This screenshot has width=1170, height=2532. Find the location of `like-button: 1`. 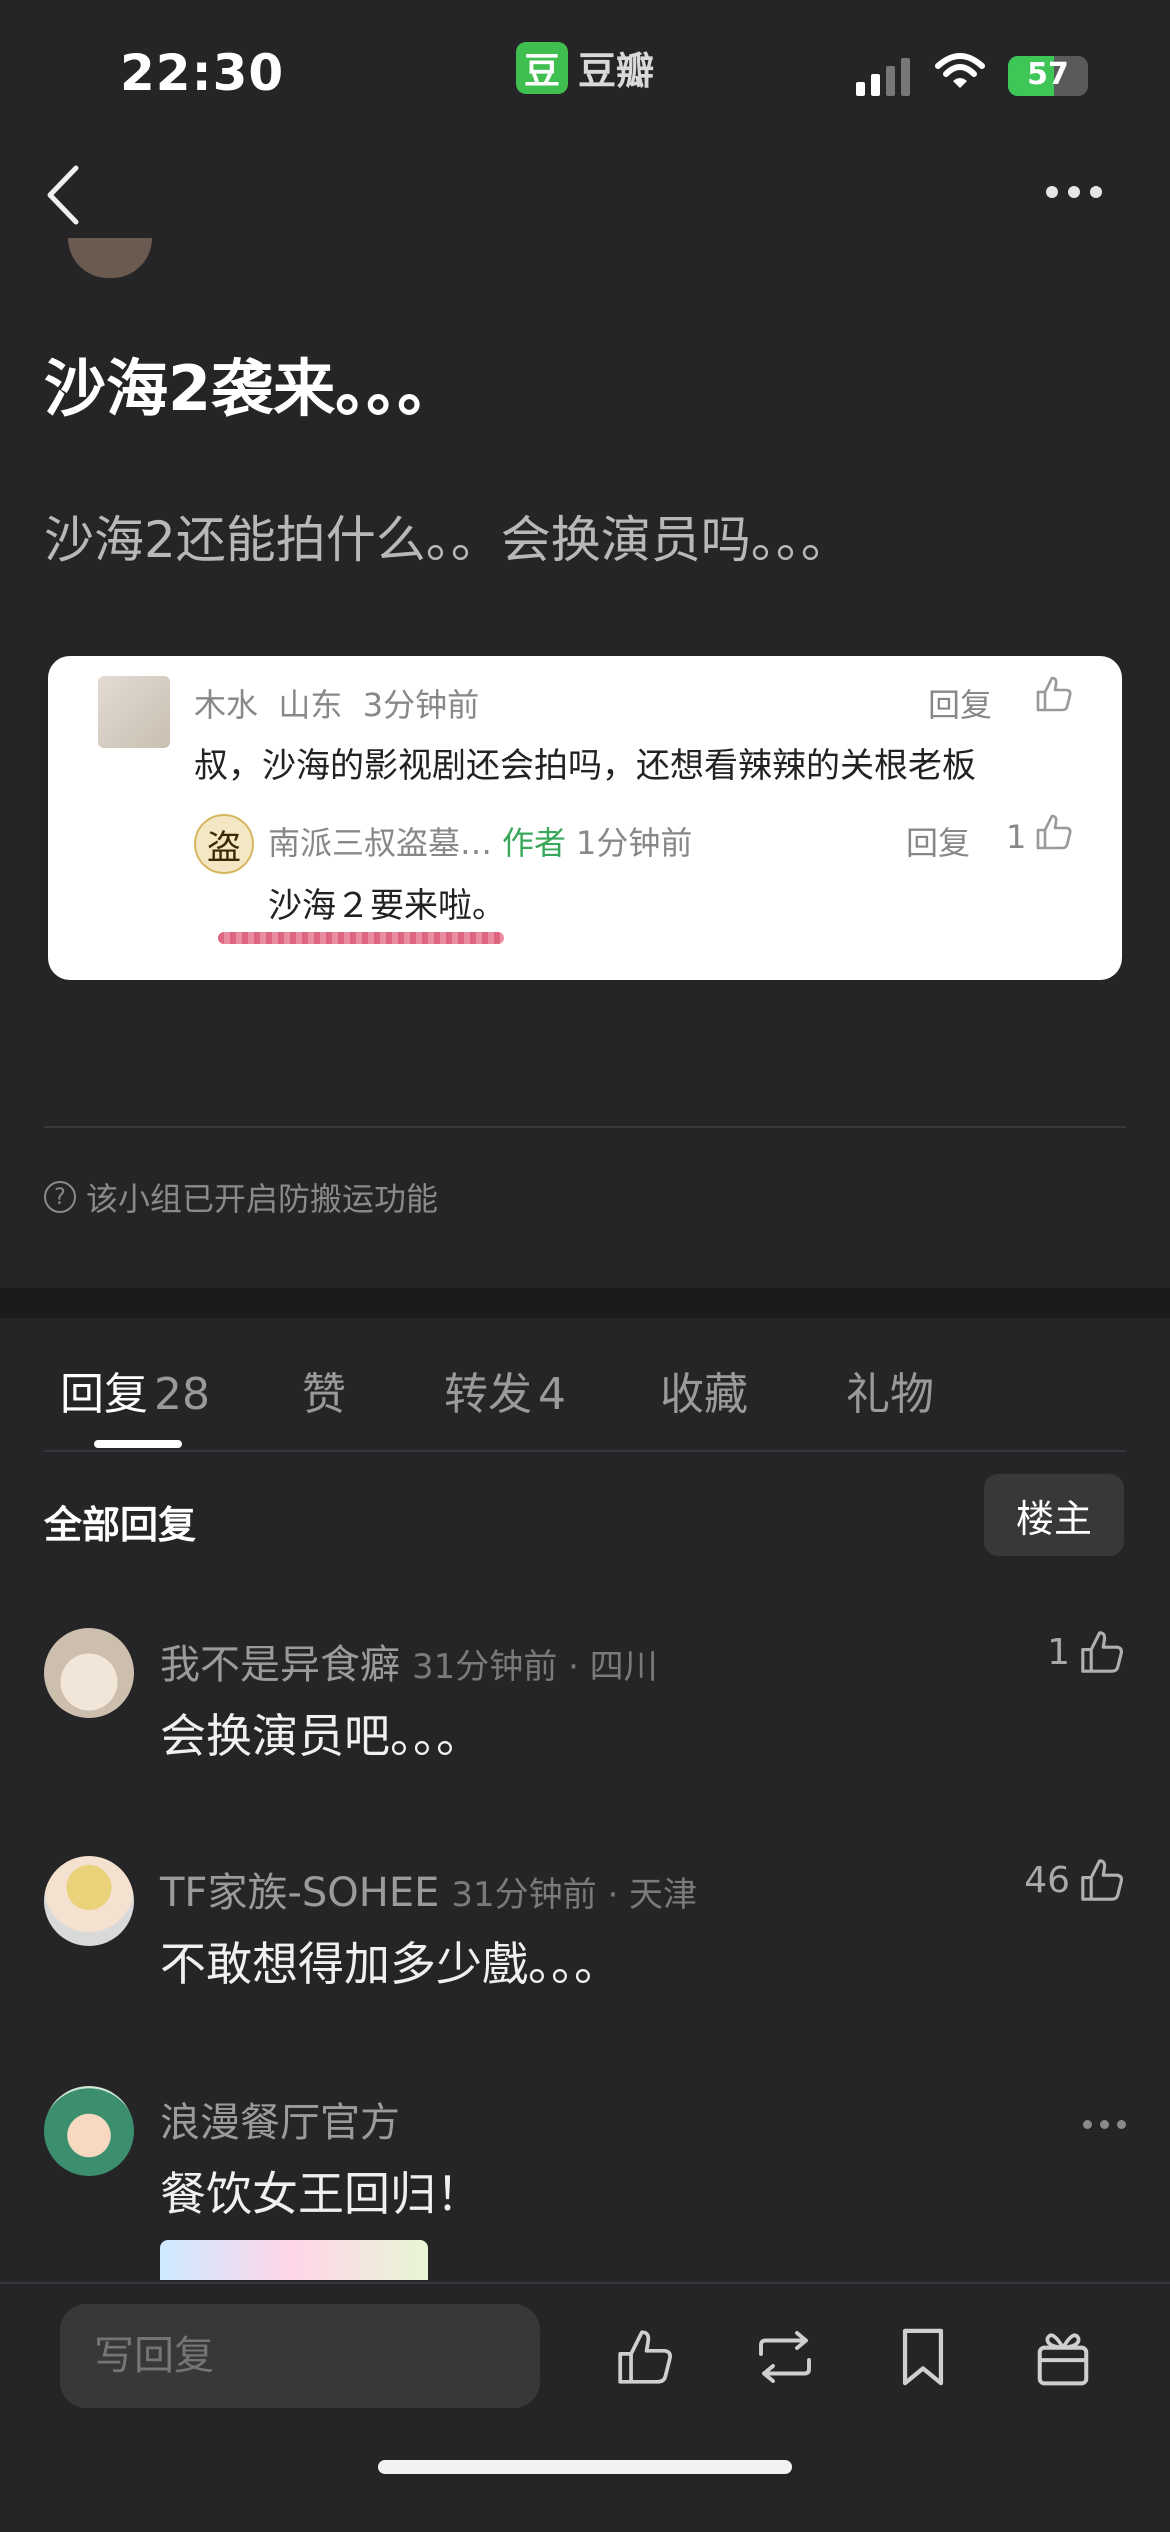

like-button: 1 is located at coordinates (1086, 1652).